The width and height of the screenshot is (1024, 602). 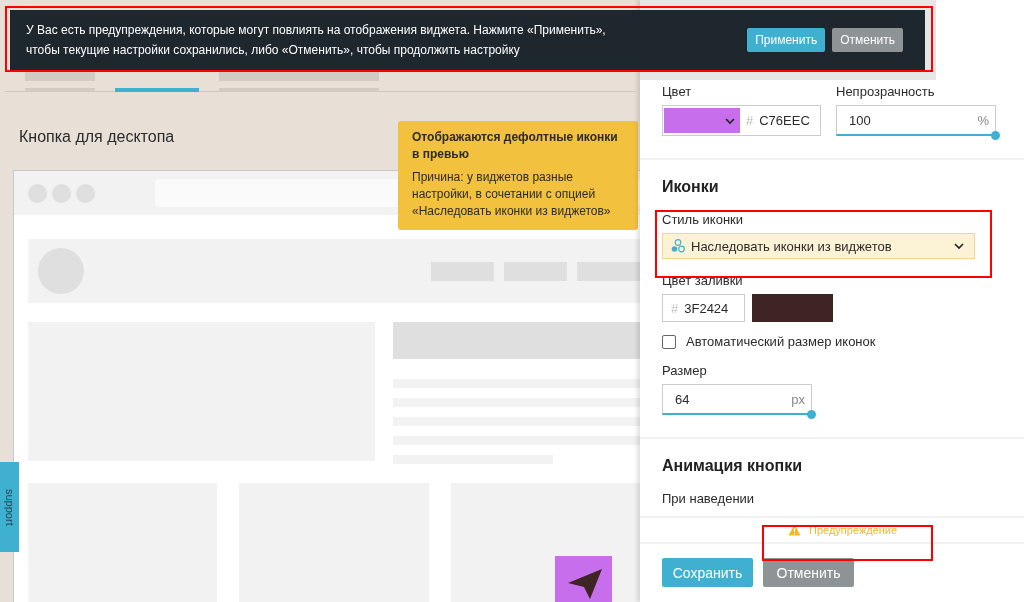 What do you see at coordinates (685, 370) in the screenshot?
I see `field-label: Размер` at bounding box center [685, 370].